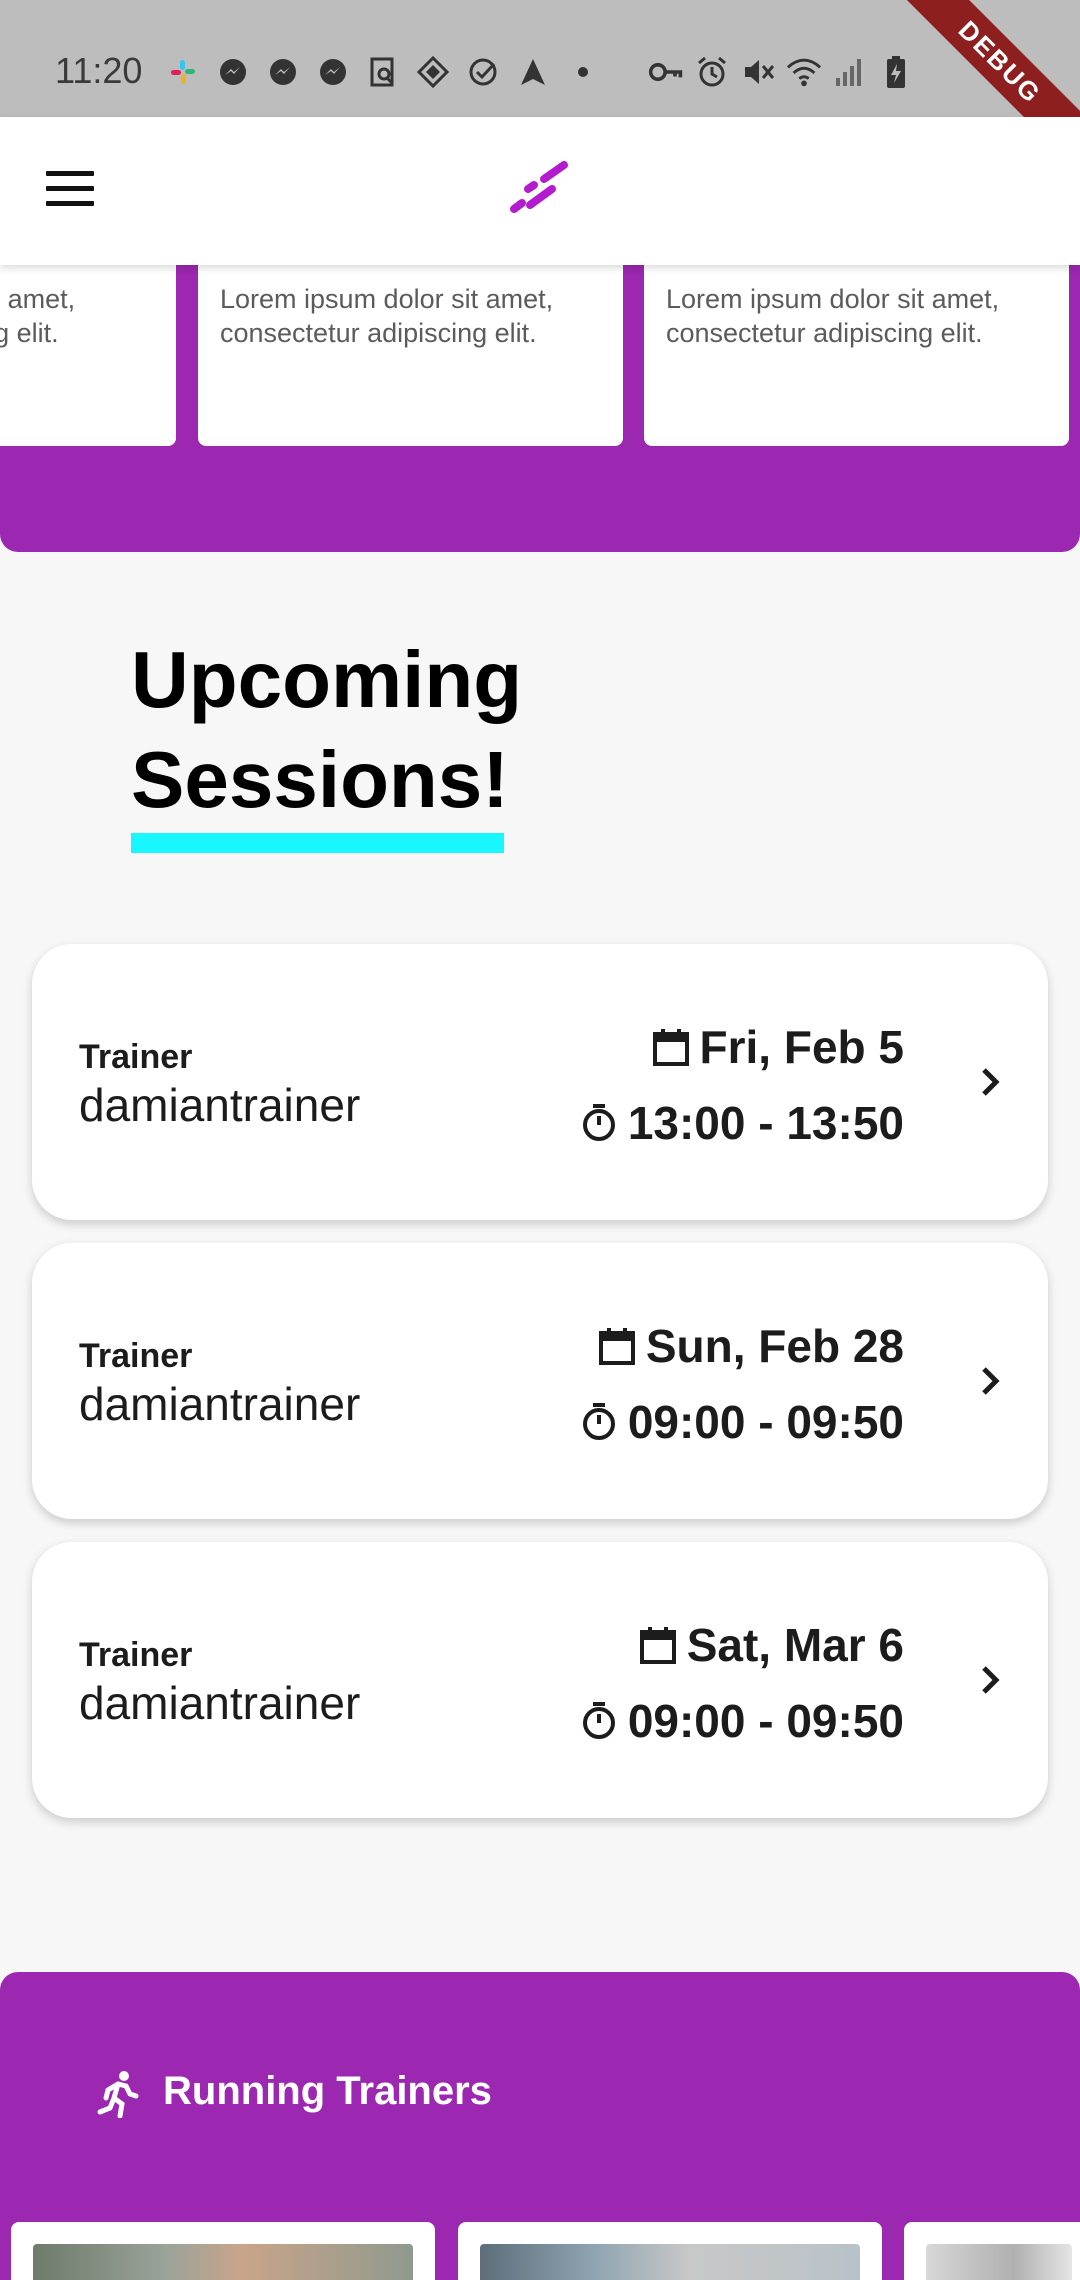 This screenshot has height=2280, width=1080. Describe the element at coordinates (118, 2094) in the screenshot. I see `running-person-icon` at that location.